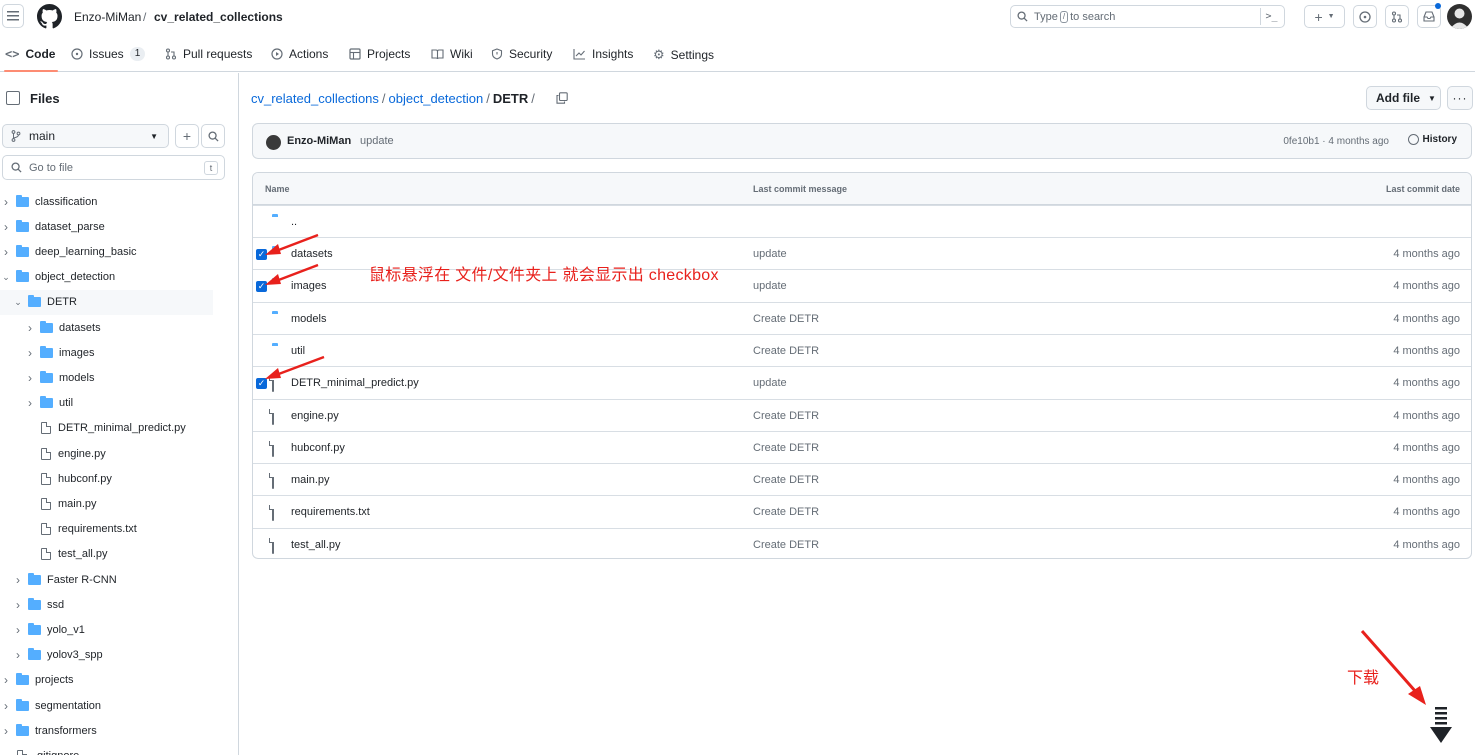 The height and width of the screenshot is (755, 1475). Describe the element at coordinates (1460, 98) in the screenshot. I see `more-options-button: ···` at that location.